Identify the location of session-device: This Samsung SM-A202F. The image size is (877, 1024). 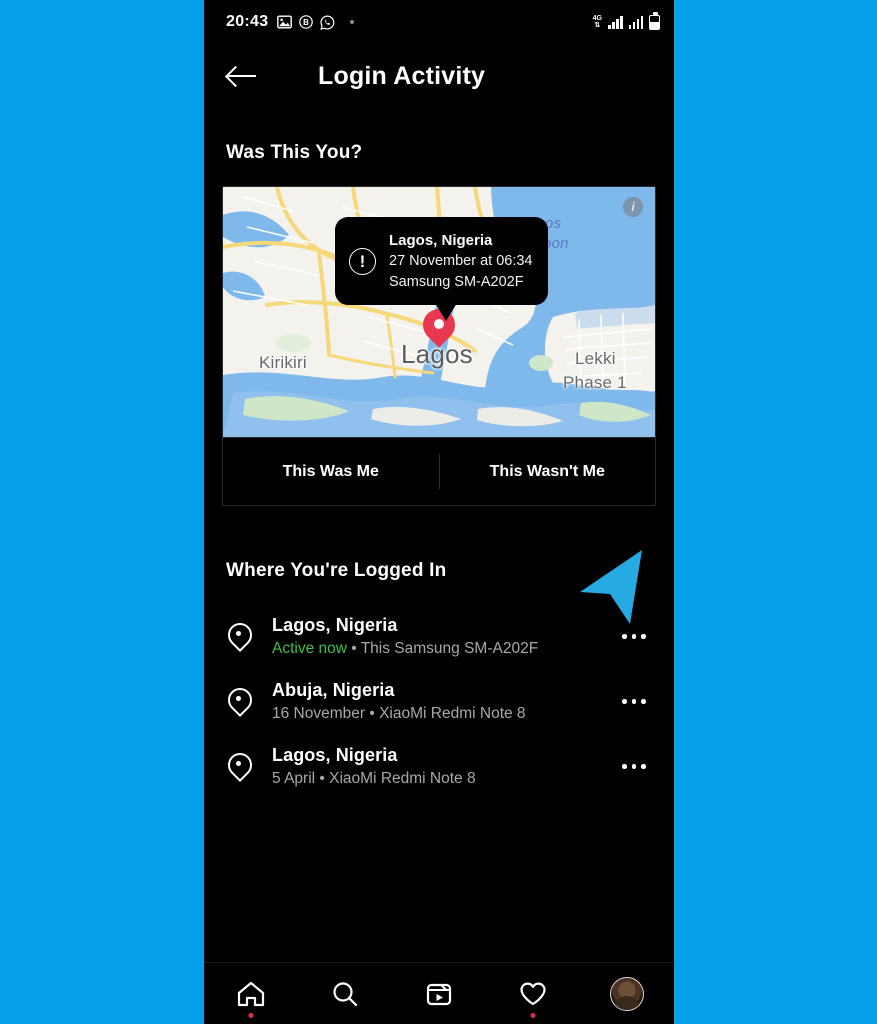
(449, 648).